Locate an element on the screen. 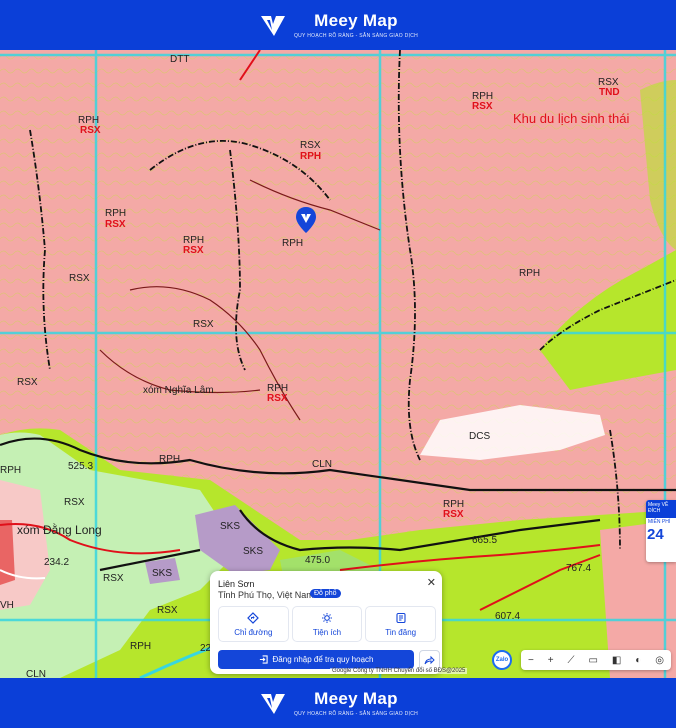 Image resolution: width=676 pixels, height=728 pixels. map-label: xóm Nghĩa Lâm is located at coordinates (178, 390).